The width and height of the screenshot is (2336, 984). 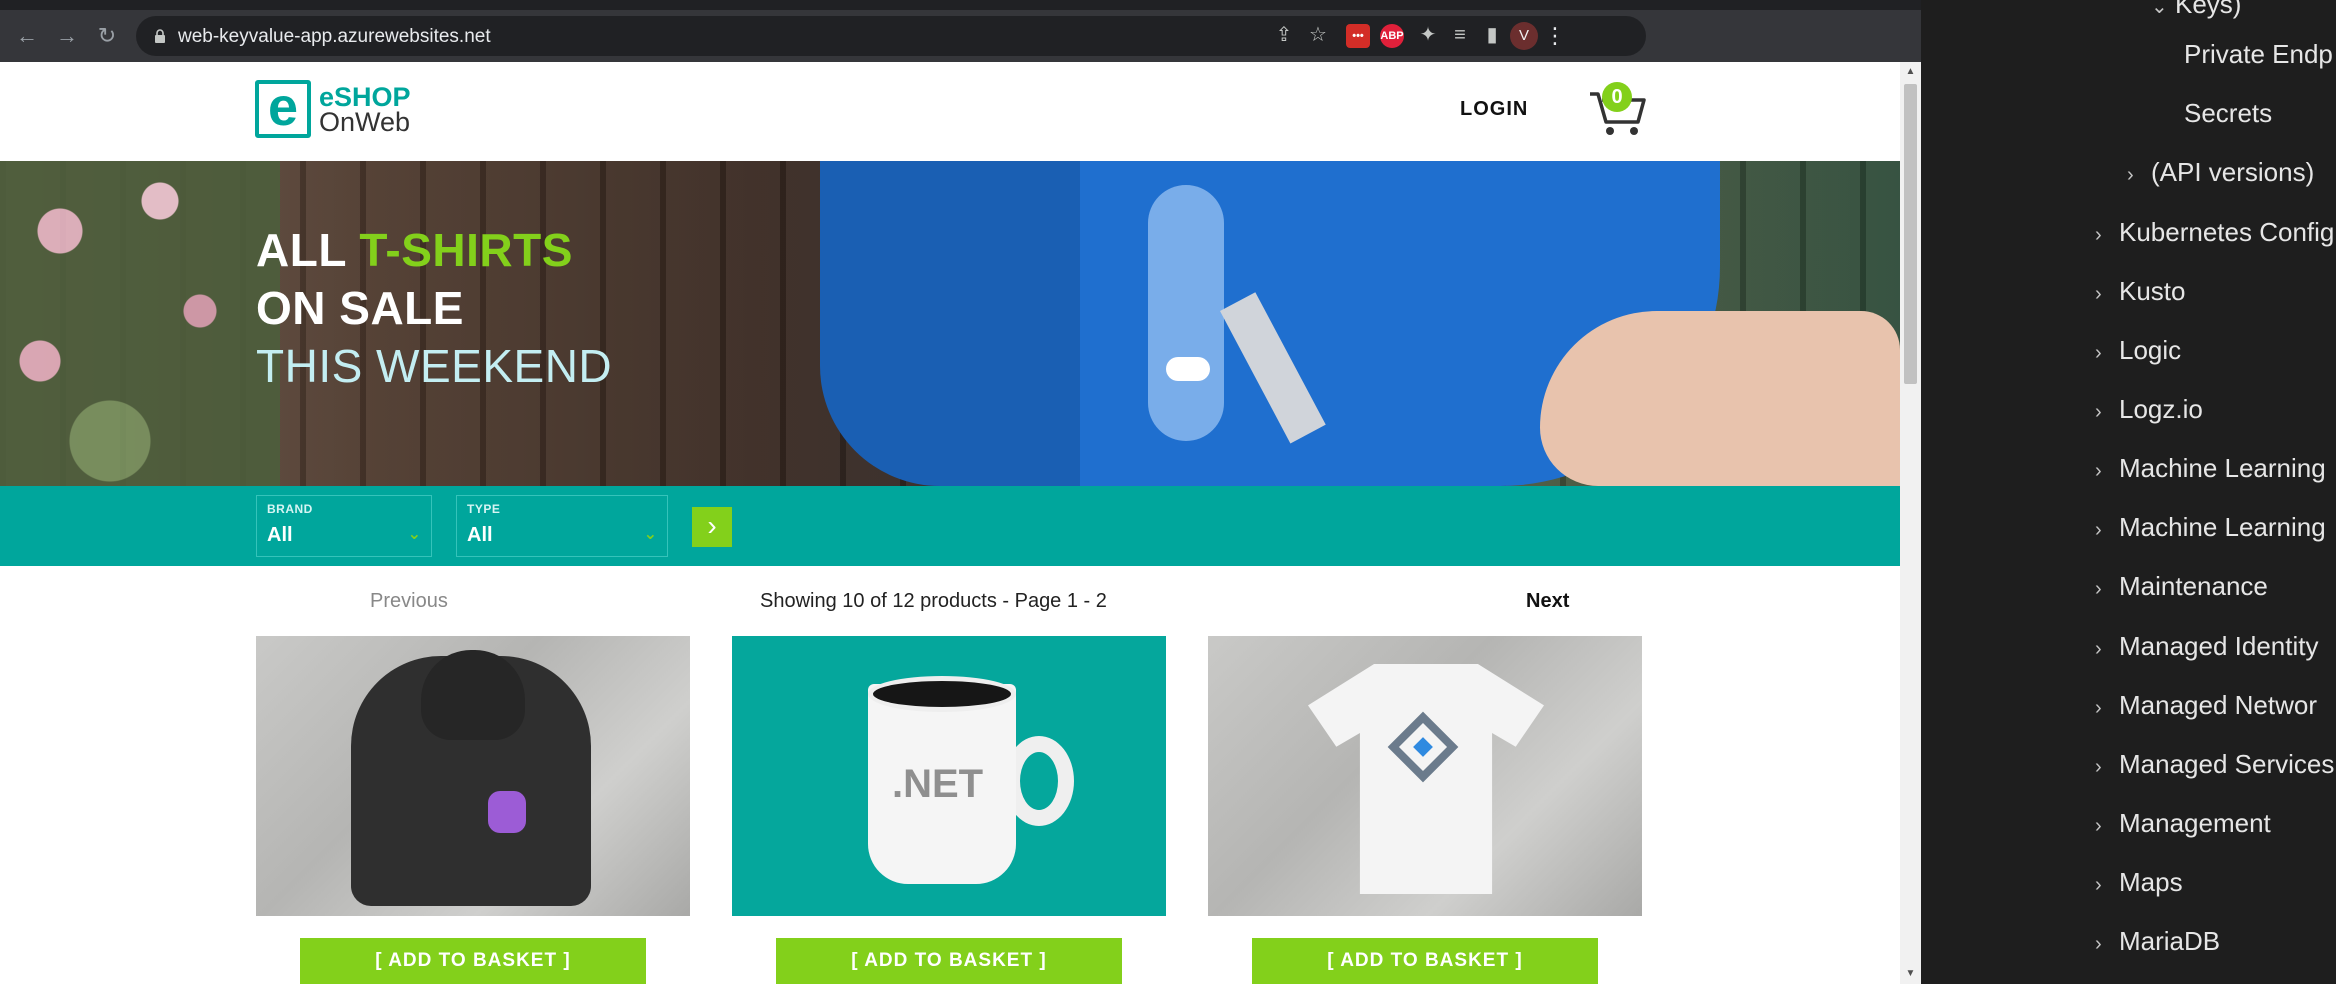 What do you see at coordinates (1910, 72) in the screenshot?
I see `scroll-up-icon: ▲` at bounding box center [1910, 72].